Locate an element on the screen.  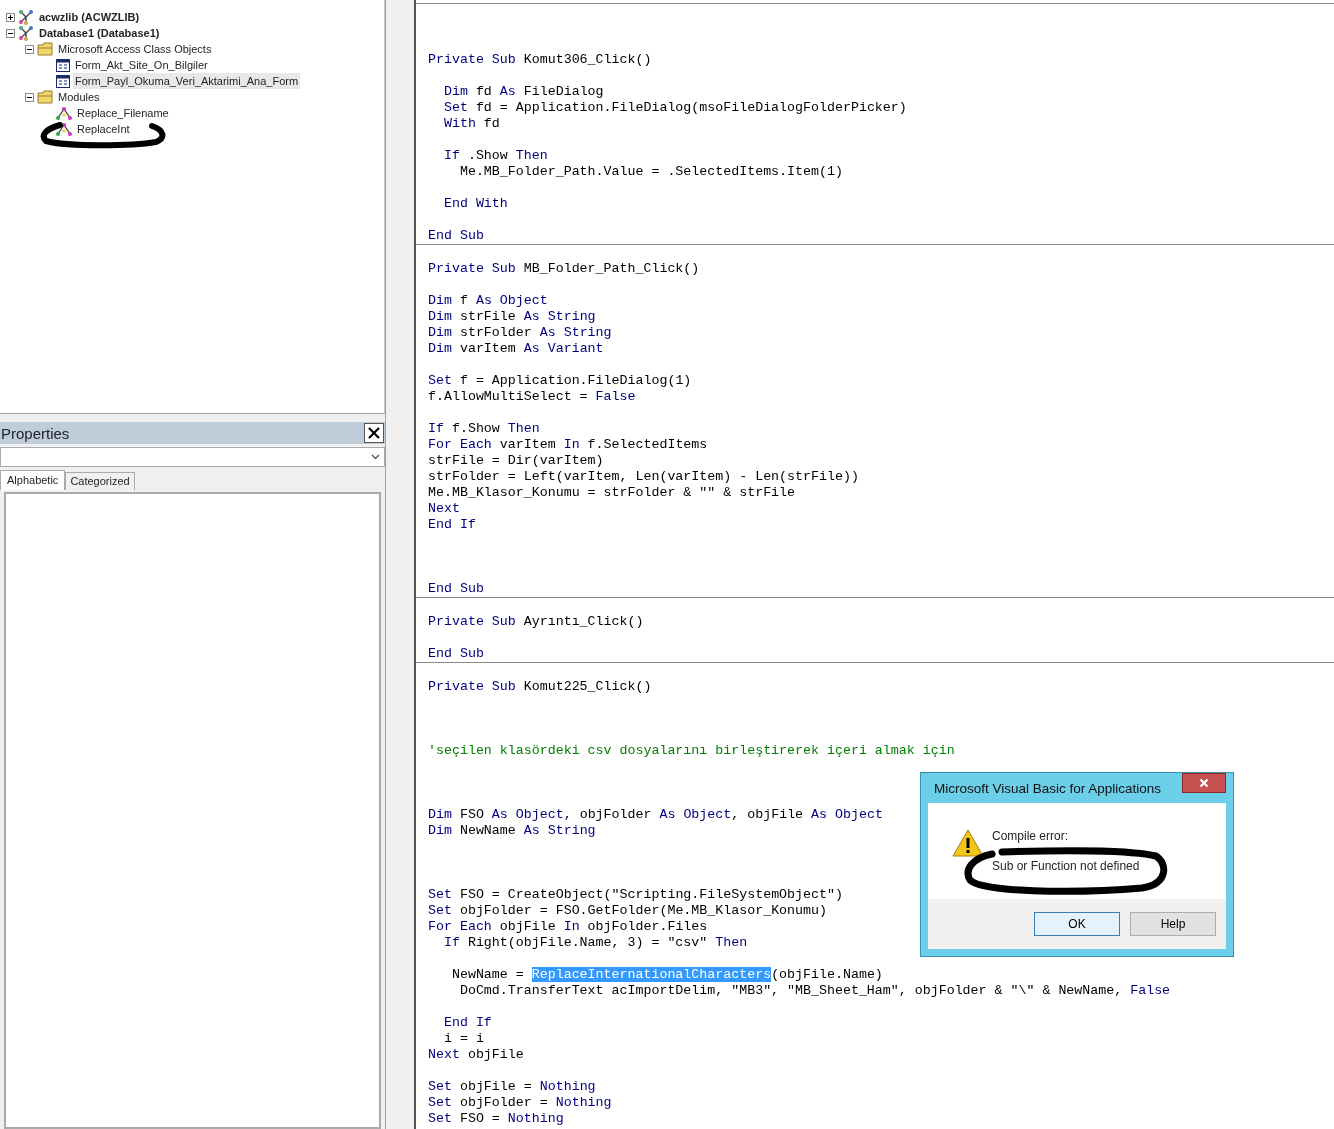
warning-icon is located at coordinates (968, 843).